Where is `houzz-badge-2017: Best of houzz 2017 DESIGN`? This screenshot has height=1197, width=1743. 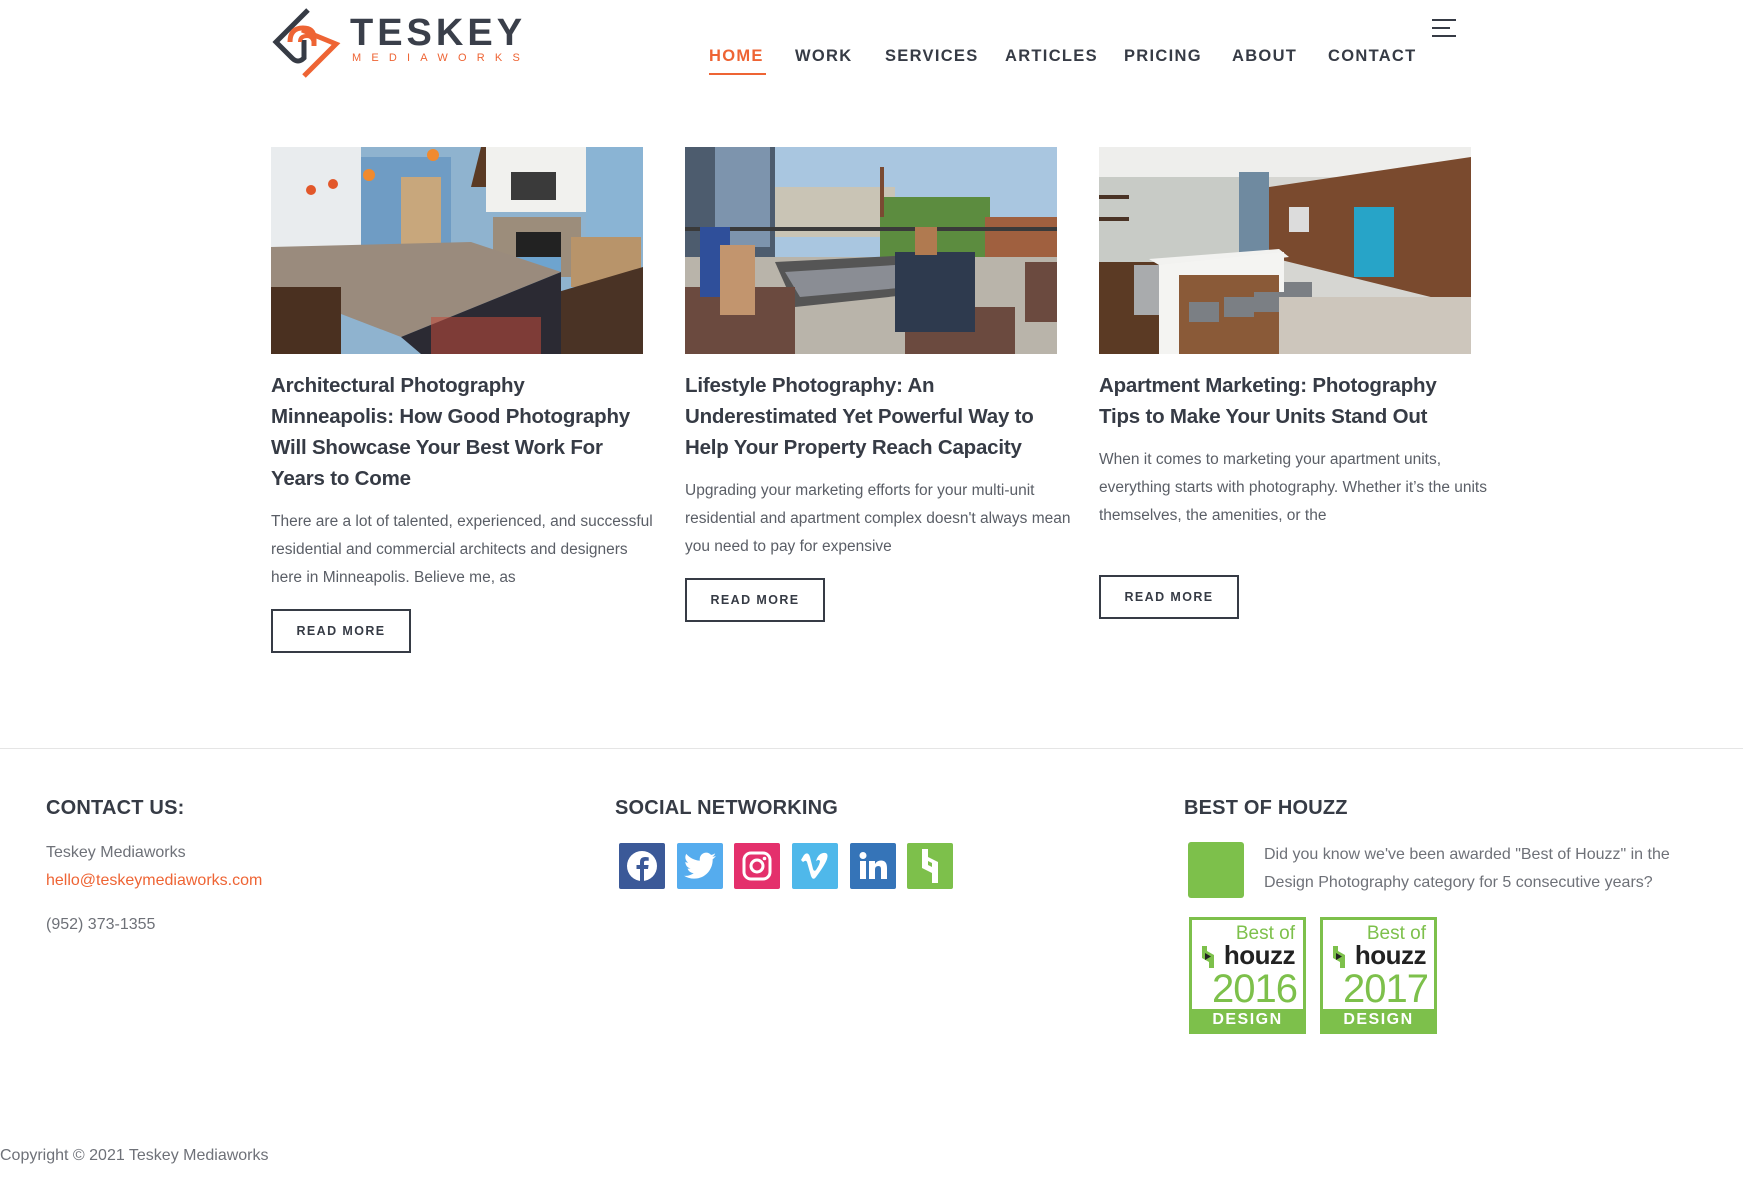
houzz-badge-2017: Best of houzz 2017 DESIGN is located at coordinates (1378, 975).